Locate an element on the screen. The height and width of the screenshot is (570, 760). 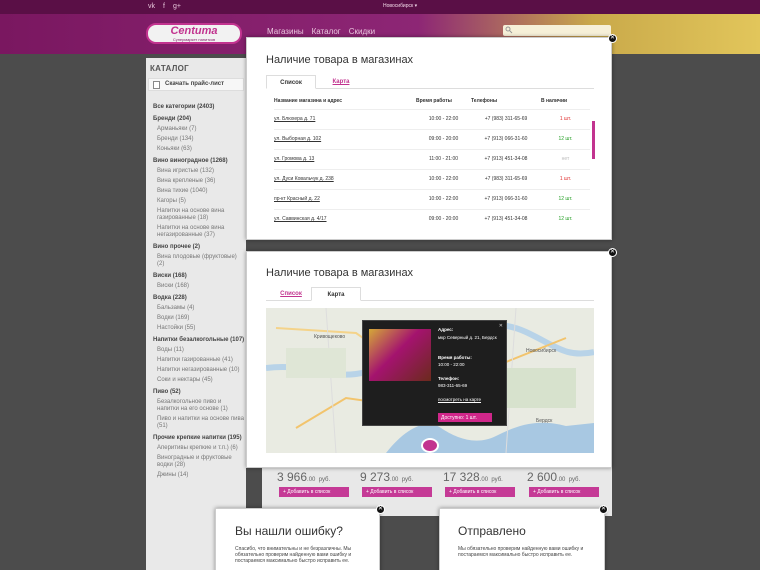
store-phone: +7 (983) 311-65-69 is located at coordinates (506, 118).